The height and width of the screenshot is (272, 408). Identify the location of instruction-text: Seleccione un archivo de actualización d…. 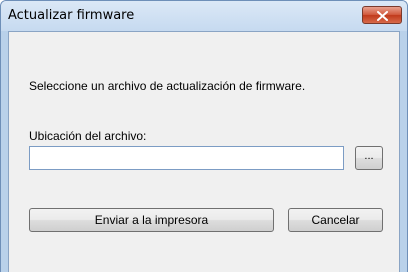
(167, 86).